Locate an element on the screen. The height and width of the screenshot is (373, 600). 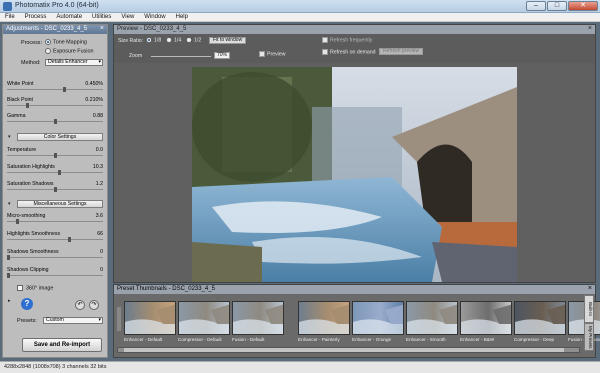
menu-file: File is located at coordinates (10, 17).